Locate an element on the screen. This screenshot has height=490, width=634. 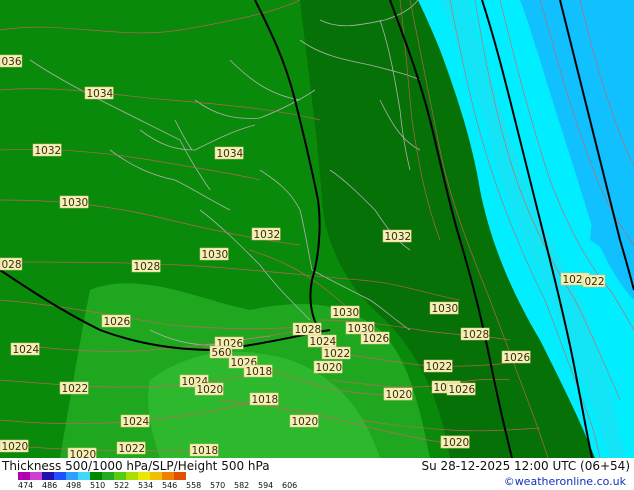
isobar-label-text: 560 is located at coordinates (222, 353).